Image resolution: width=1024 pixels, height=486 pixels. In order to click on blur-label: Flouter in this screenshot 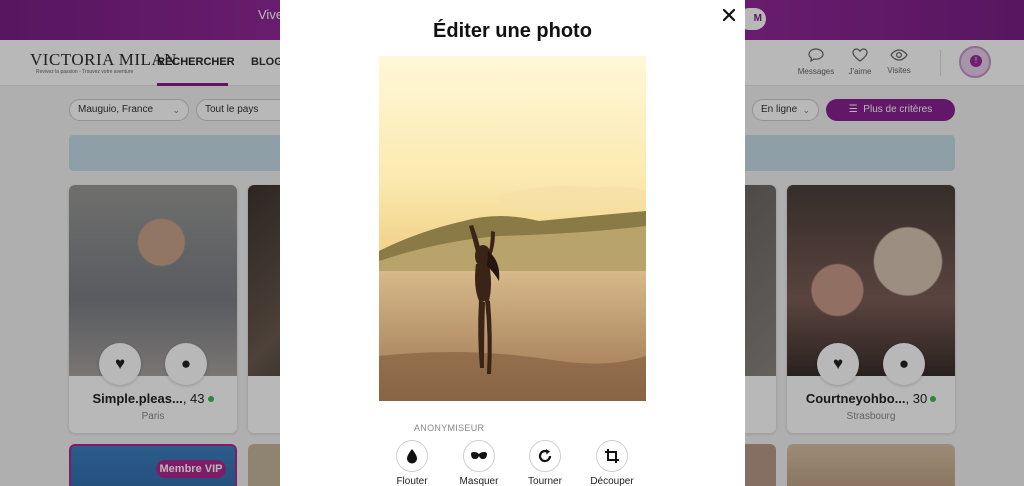, I will do `click(412, 481)`.